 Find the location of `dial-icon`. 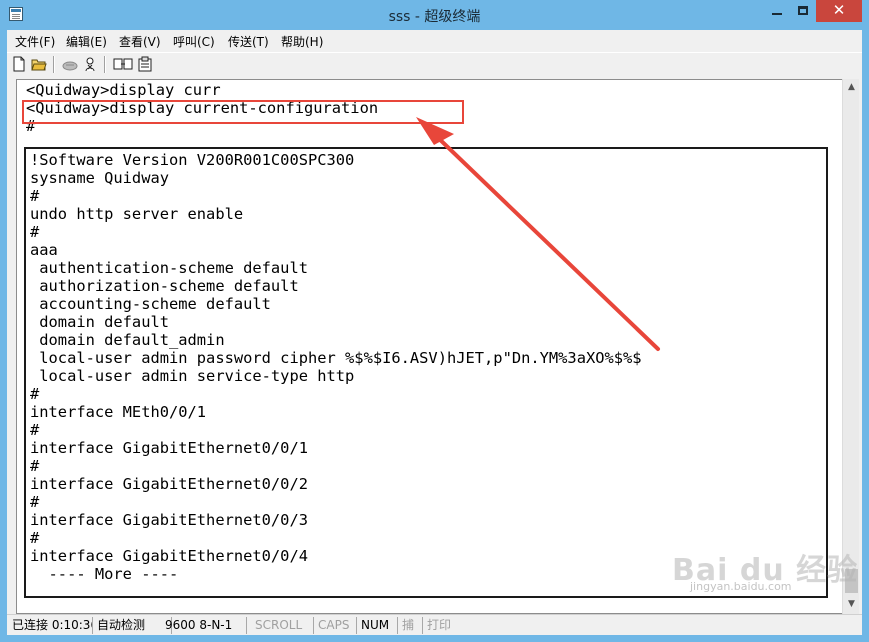

dial-icon is located at coordinates (90, 64).